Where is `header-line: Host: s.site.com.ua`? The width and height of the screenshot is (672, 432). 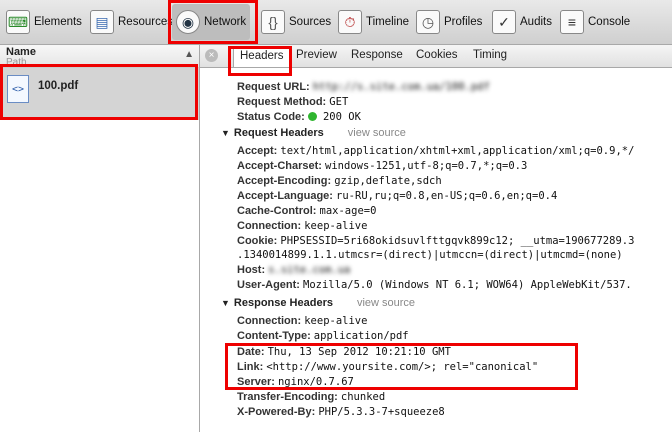 header-line: Host: s.site.com.ua is located at coordinates (293, 270).